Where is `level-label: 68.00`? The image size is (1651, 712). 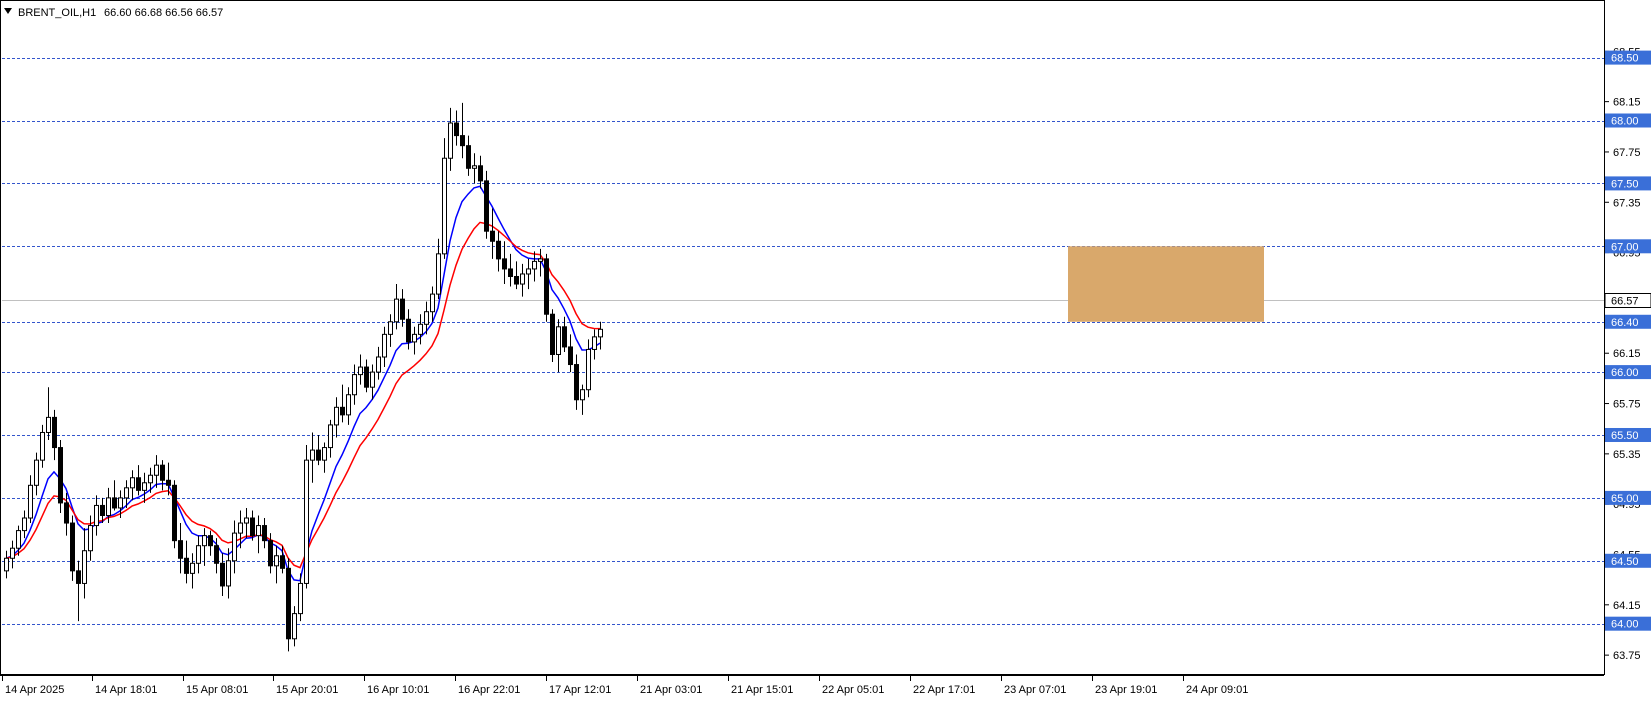 level-label: 68.00 is located at coordinates (1625, 122).